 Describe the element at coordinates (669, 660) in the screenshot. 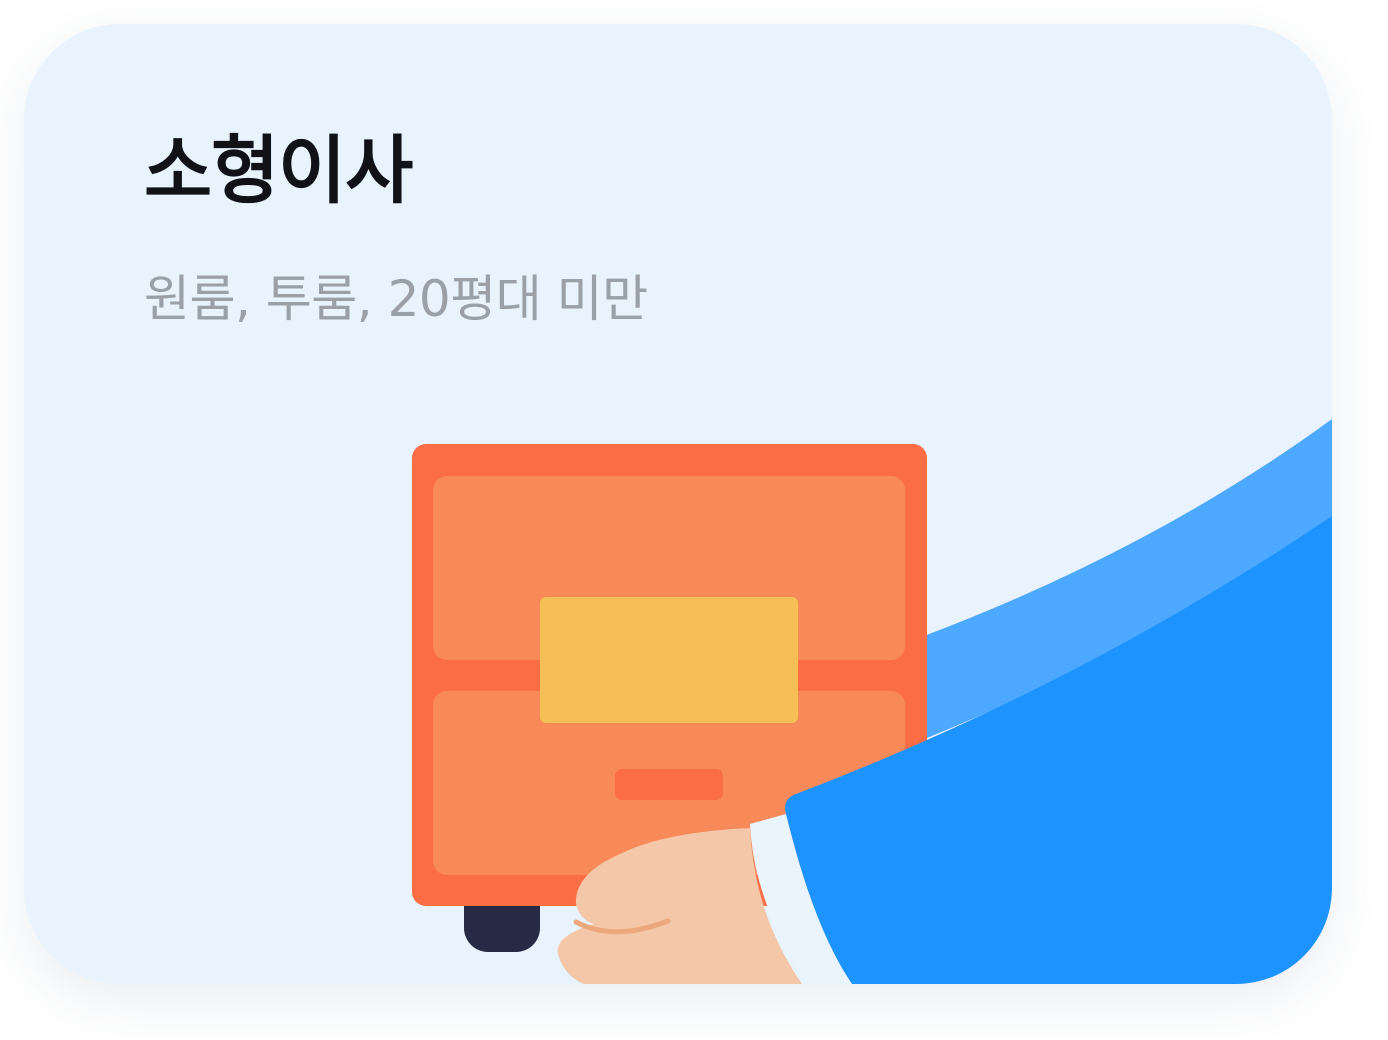

I see `drawer-label` at that location.